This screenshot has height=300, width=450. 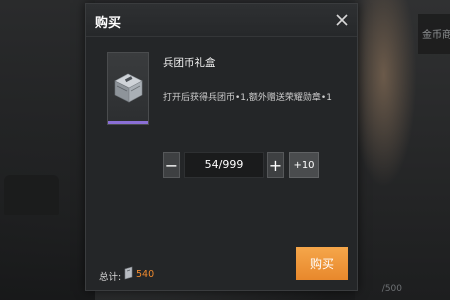 I want to click on background-shop-tab-label: 金币商, so click(x=436, y=35).